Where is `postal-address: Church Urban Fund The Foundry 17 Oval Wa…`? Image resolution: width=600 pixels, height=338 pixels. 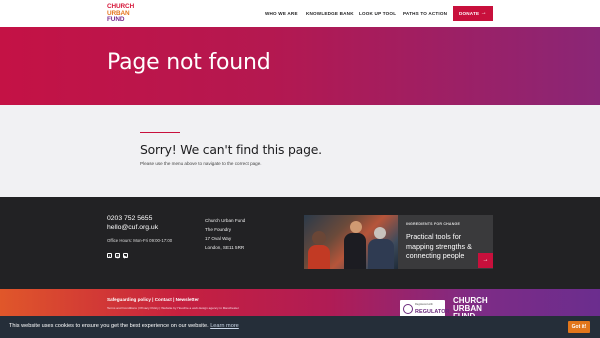 postal-address: Church Urban Fund The Foundry 17 Oval Wa… is located at coordinates (225, 234).